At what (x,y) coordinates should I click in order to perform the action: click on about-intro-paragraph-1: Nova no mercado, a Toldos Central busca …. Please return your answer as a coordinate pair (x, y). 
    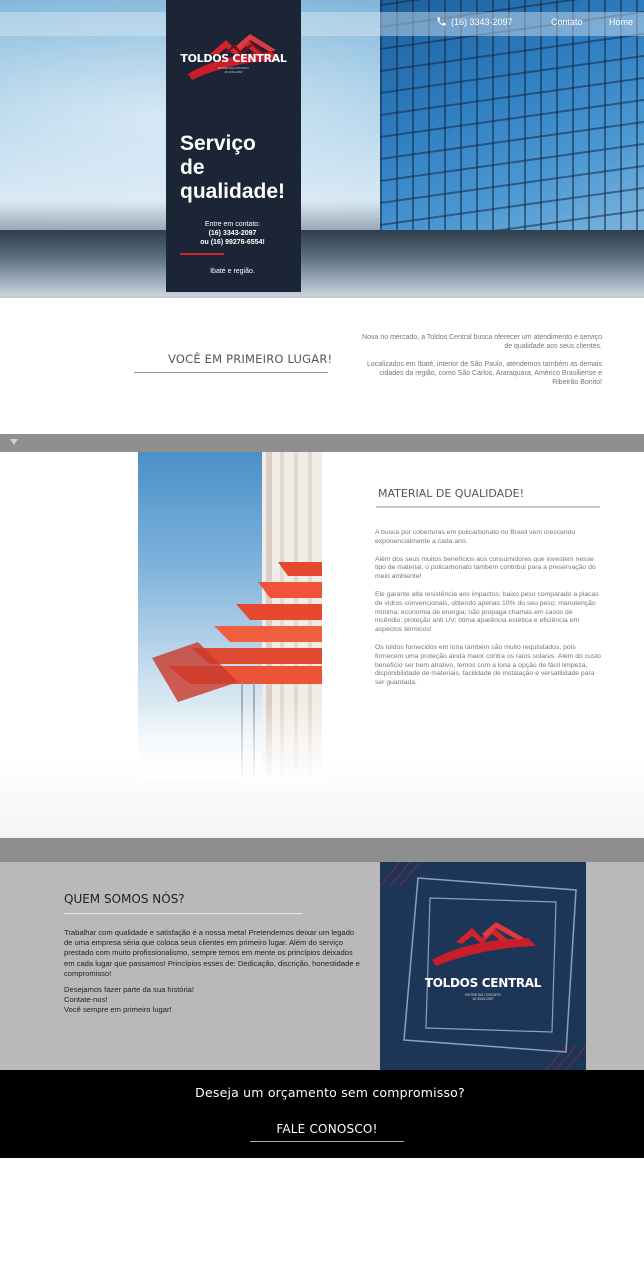
    Looking at the image, I should click on (482, 342).